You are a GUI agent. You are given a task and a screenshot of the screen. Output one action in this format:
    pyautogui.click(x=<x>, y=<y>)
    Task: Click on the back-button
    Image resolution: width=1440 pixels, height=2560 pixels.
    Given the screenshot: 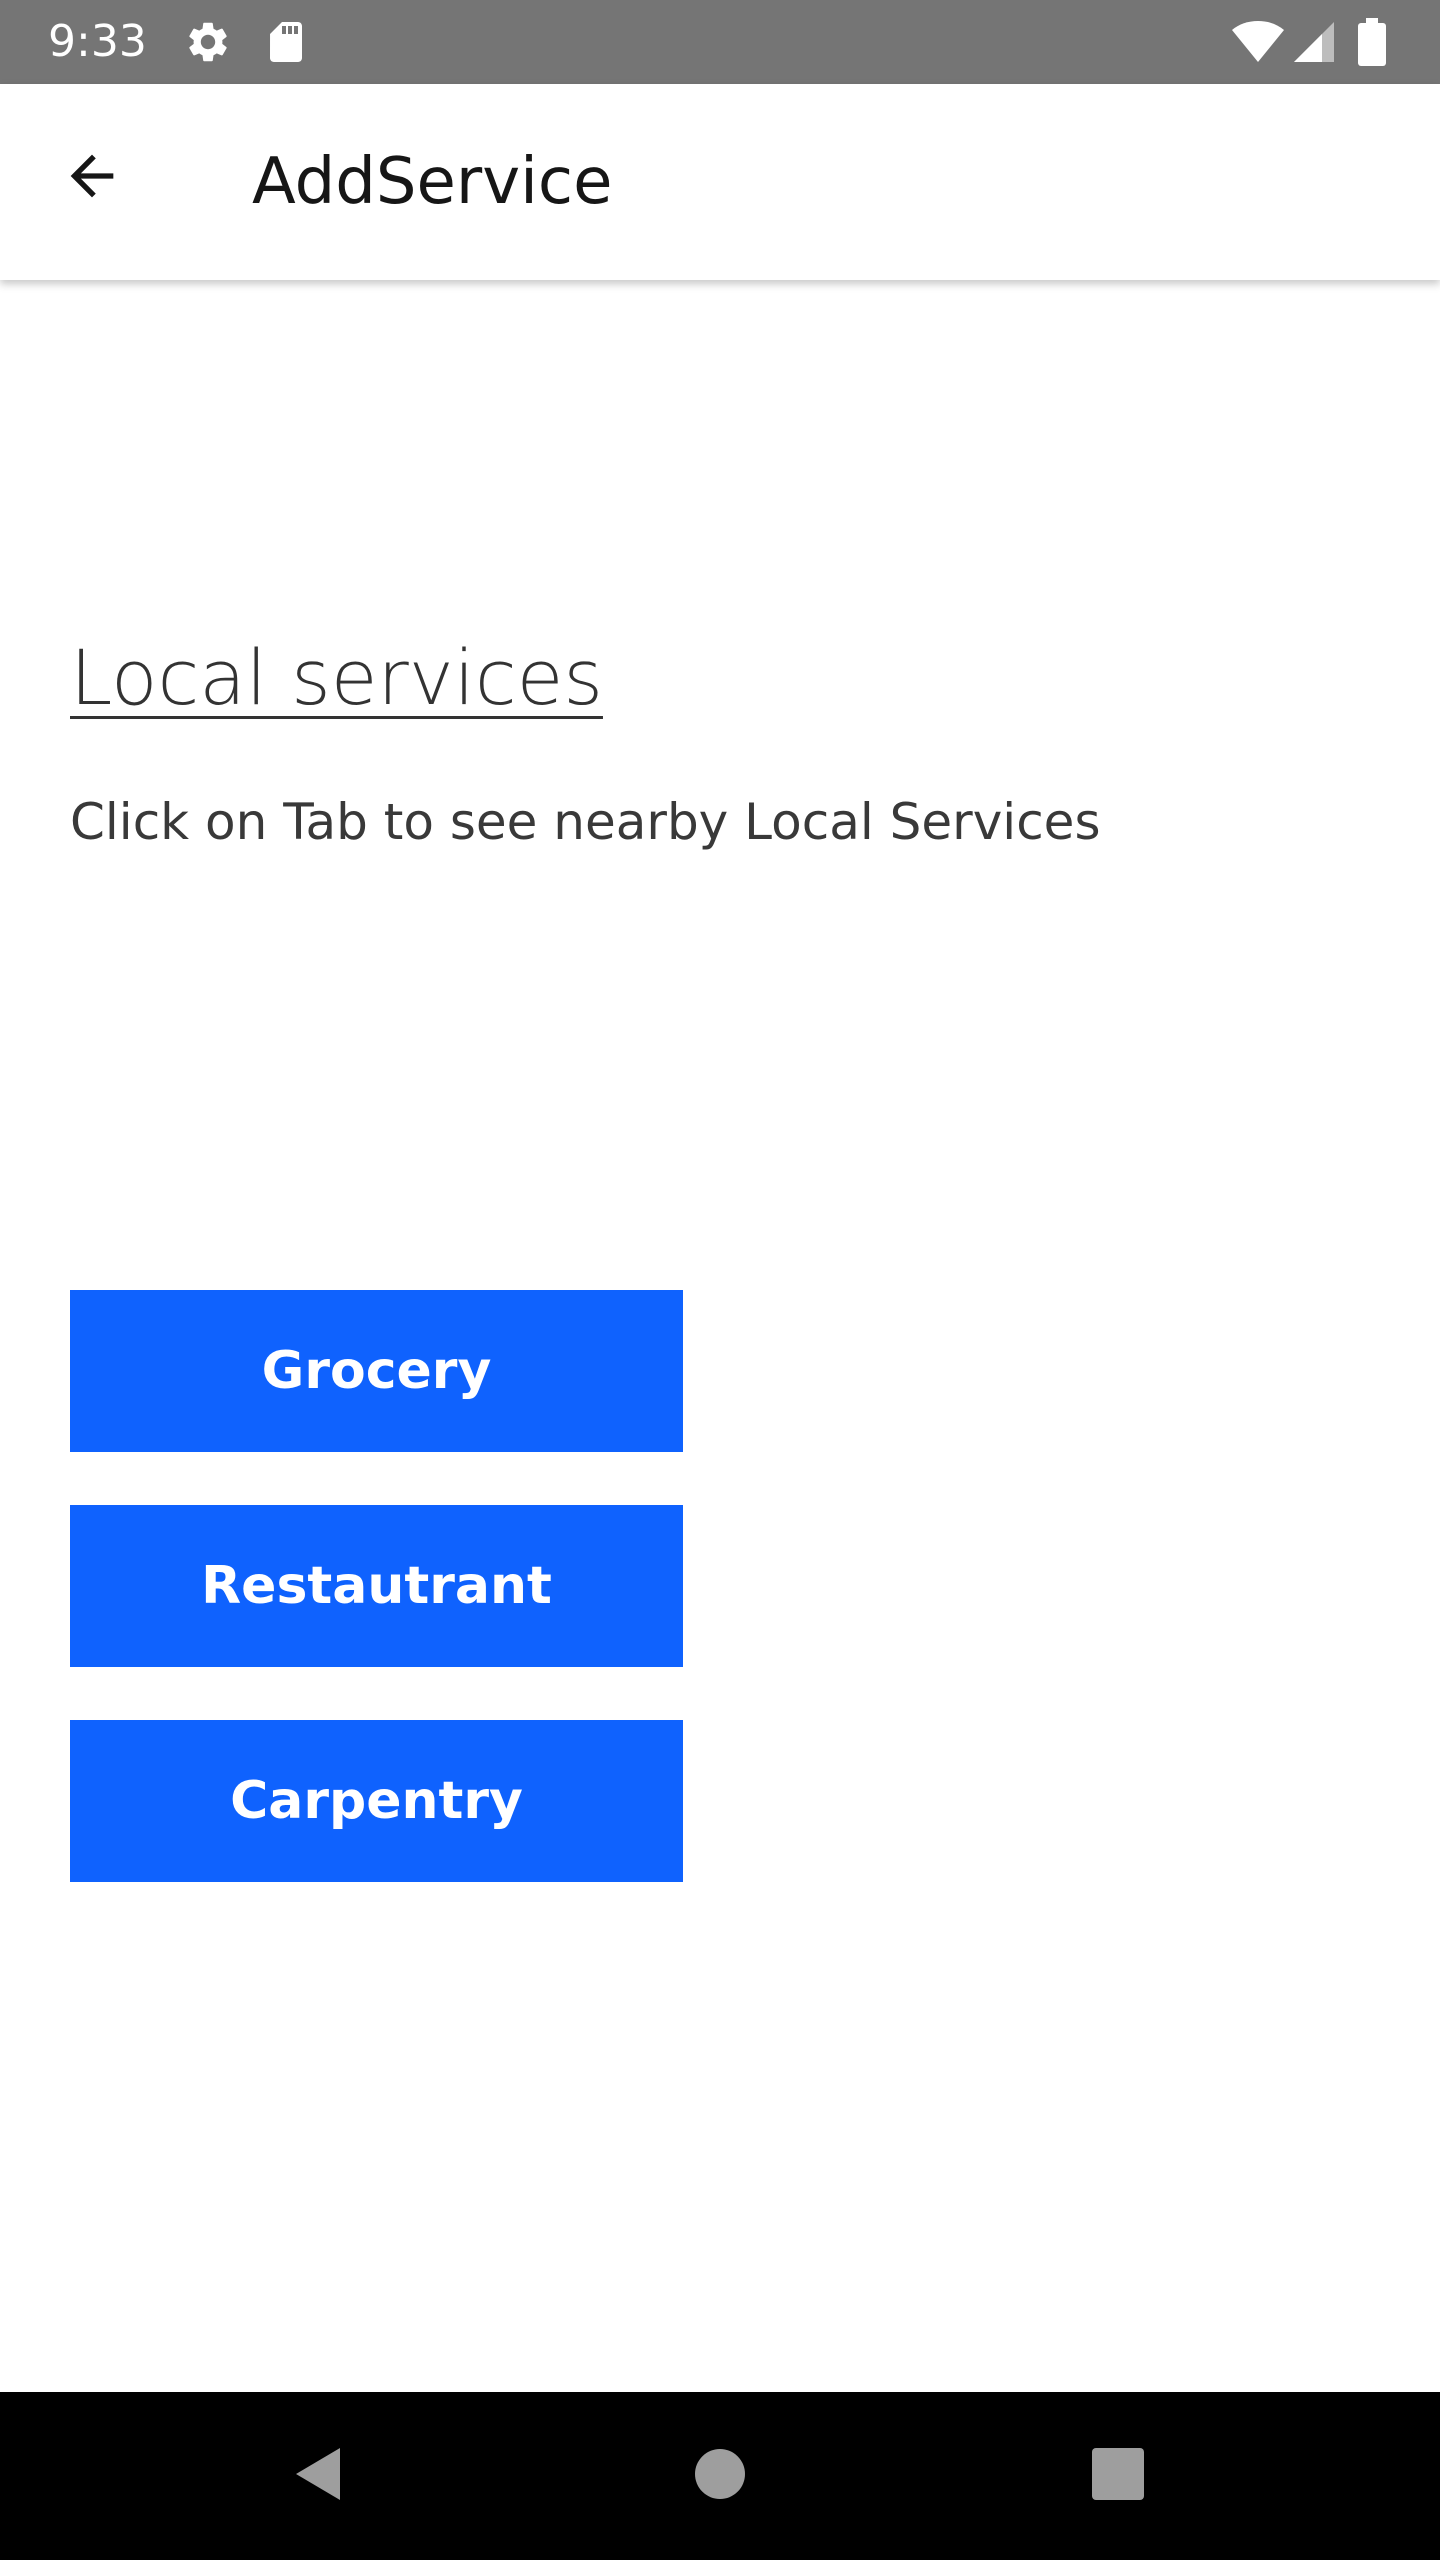 What is the action you would take?
    pyautogui.click(x=92, y=178)
    